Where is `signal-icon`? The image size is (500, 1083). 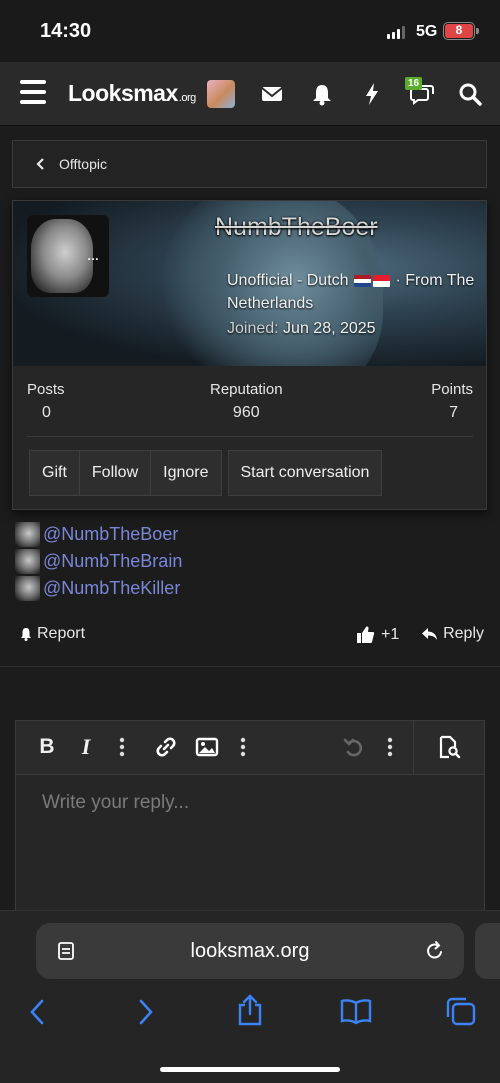 signal-icon is located at coordinates (396, 32).